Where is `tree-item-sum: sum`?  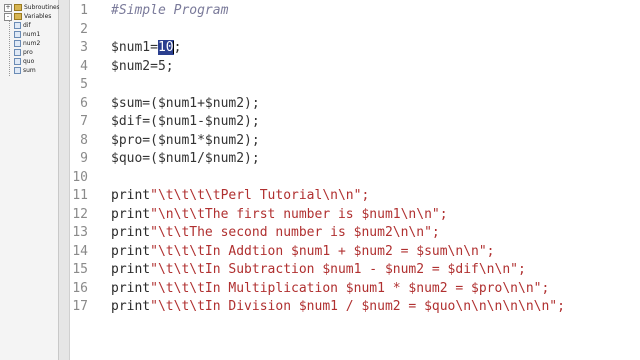 tree-item-sum: sum is located at coordinates (25, 70).